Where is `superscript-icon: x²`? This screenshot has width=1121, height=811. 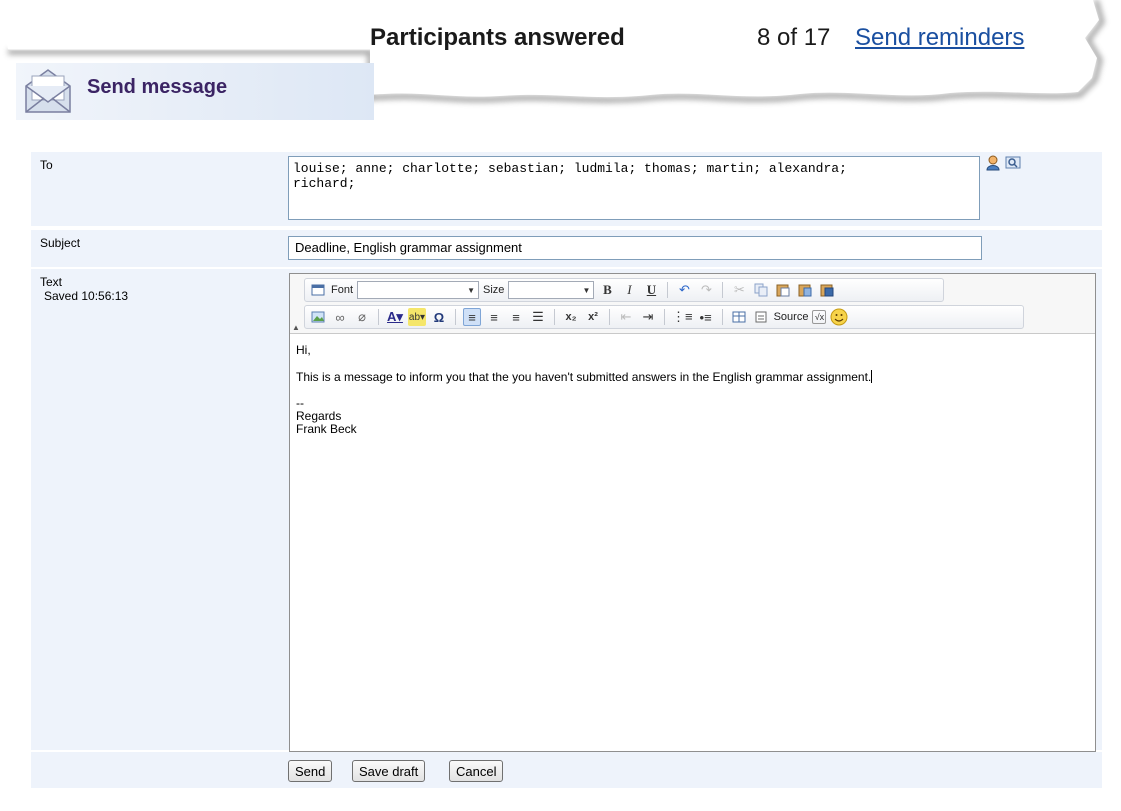
superscript-icon: x² is located at coordinates (593, 317).